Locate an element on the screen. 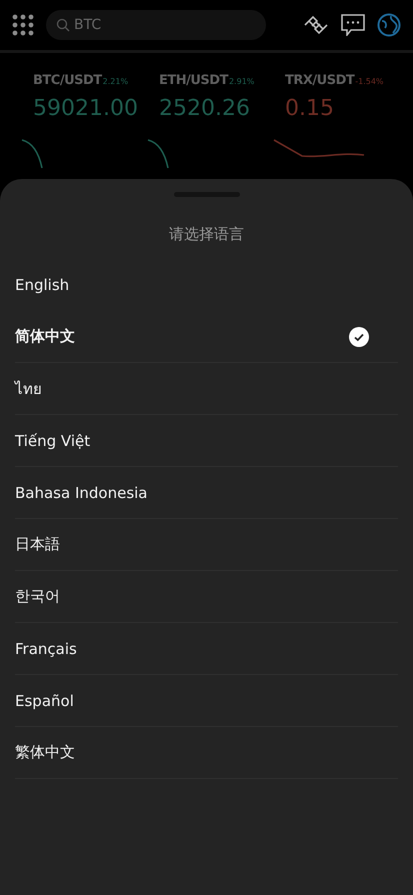  language-option: English is located at coordinates (206, 284).